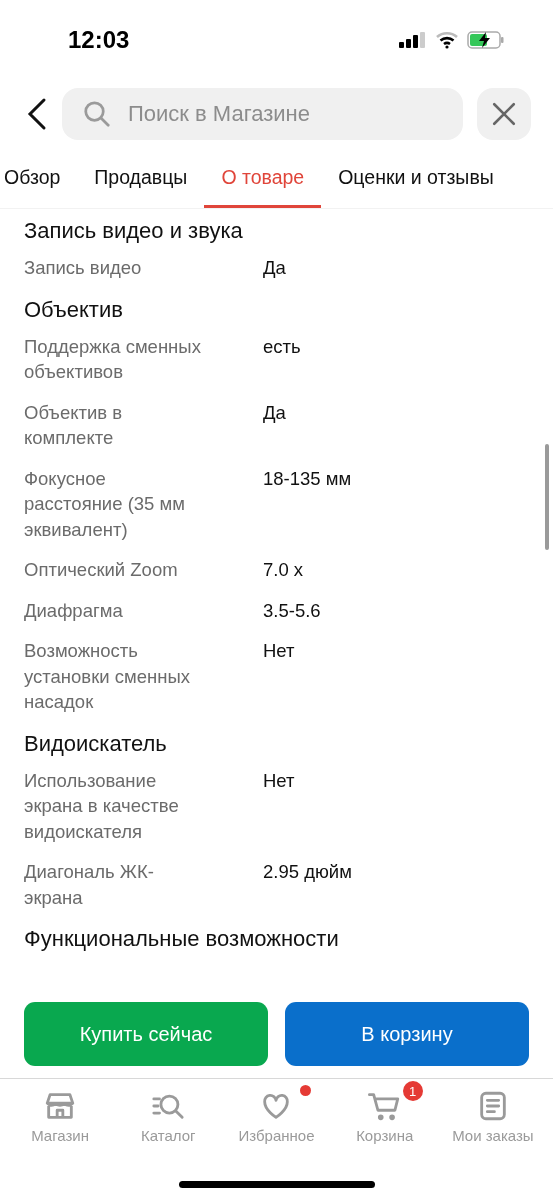  Describe the element at coordinates (74, 309) in the screenshot. I see `section-title: Объектив` at that location.